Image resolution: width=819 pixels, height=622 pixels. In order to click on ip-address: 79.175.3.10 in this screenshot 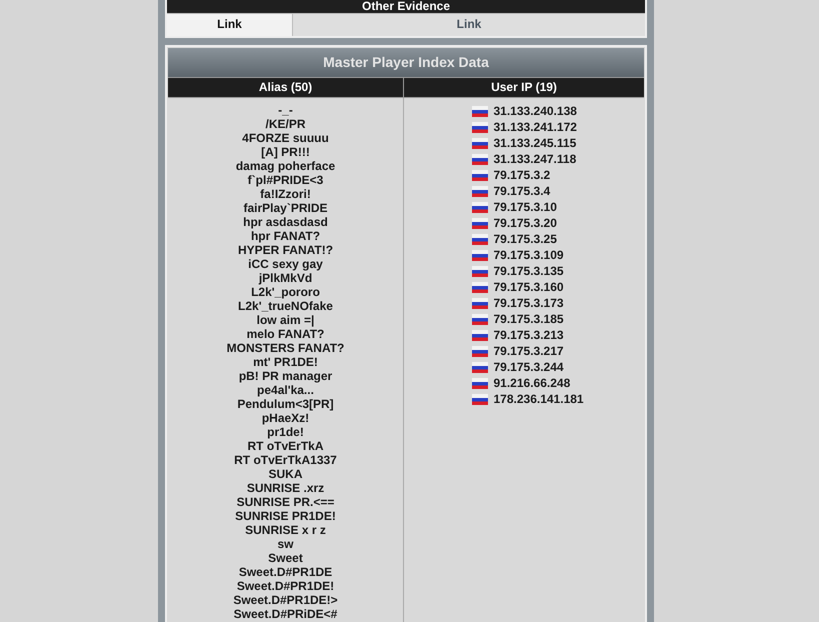, I will do `click(525, 207)`.